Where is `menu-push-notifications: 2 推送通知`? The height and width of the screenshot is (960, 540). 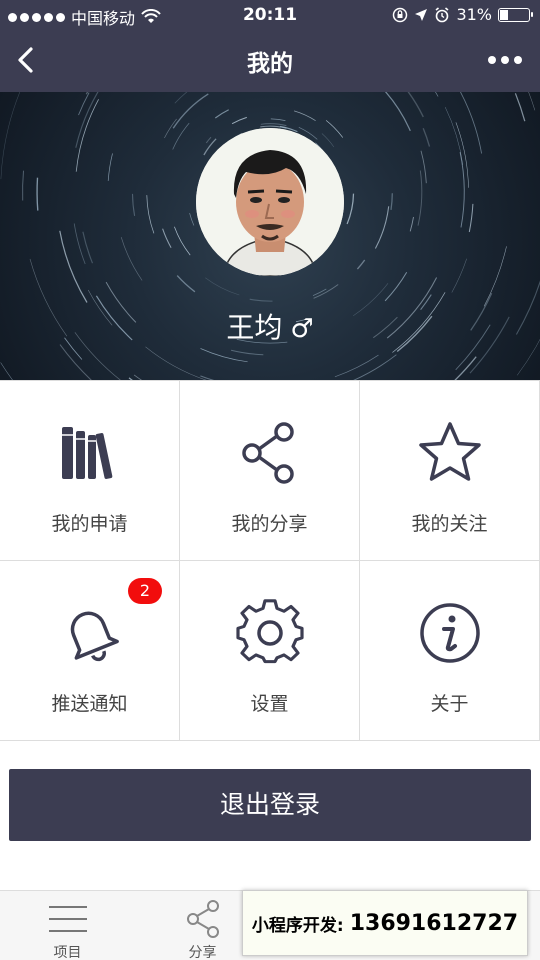 menu-push-notifications: 2 推送通知 is located at coordinates (90, 651).